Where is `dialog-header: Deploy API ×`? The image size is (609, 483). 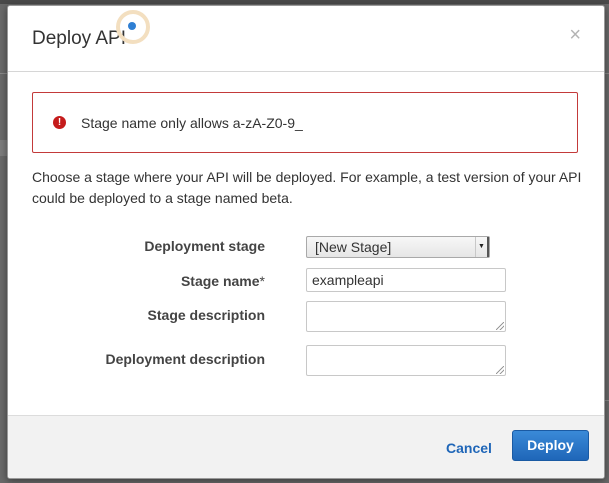
dialog-header: Deploy API × is located at coordinates (306, 39).